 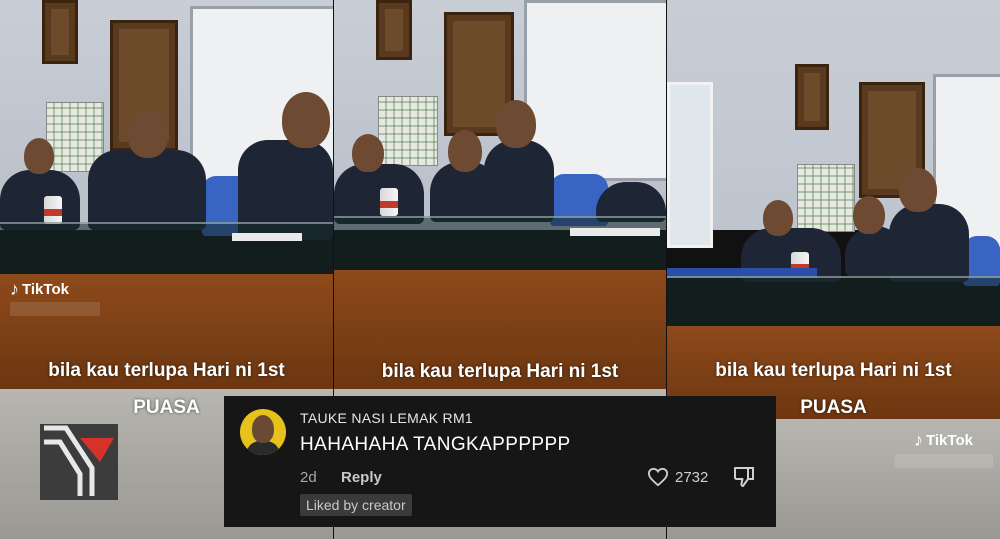 I want to click on thumbs-down-icon, so click(x=744, y=477).